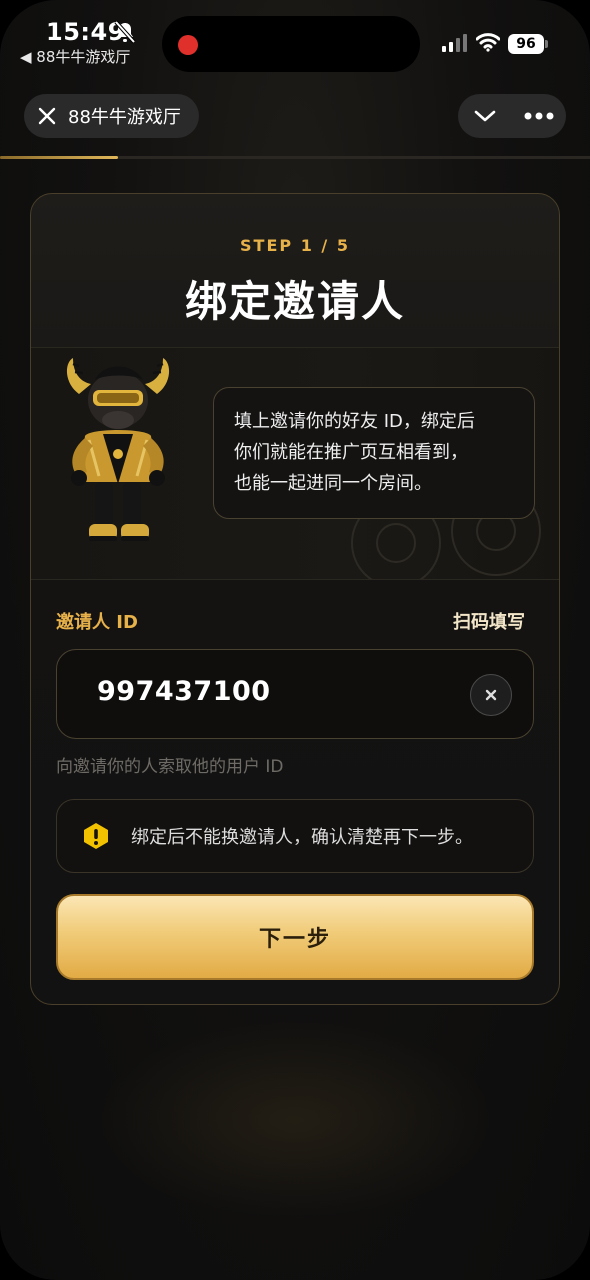 The width and height of the screenshot is (590, 1280). I want to click on close-nav-pill: 88牛牛游戏厅, so click(111, 116).